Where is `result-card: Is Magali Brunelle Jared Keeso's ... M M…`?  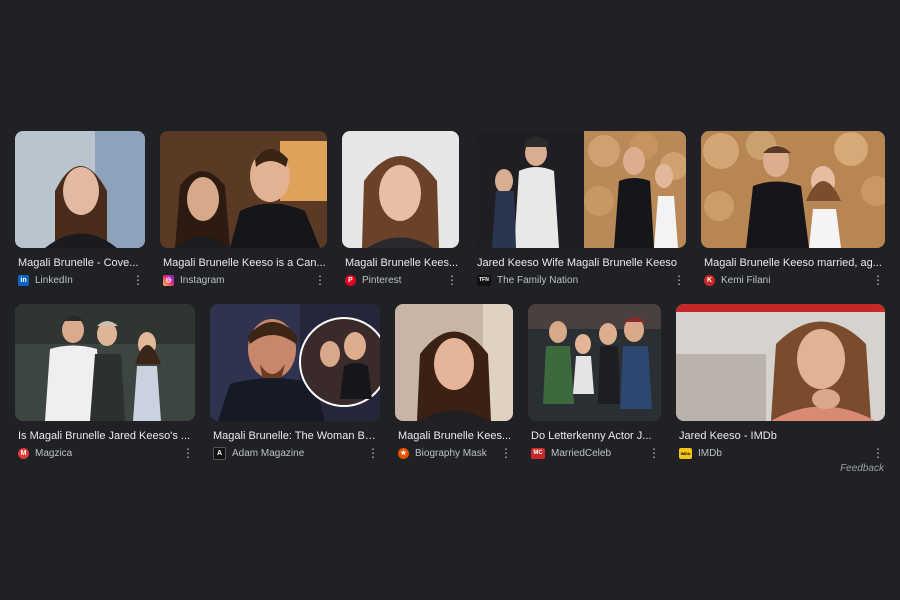
result-card: Is Magali Brunelle Jared Keeso's ... M M… is located at coordinates (105, 382).